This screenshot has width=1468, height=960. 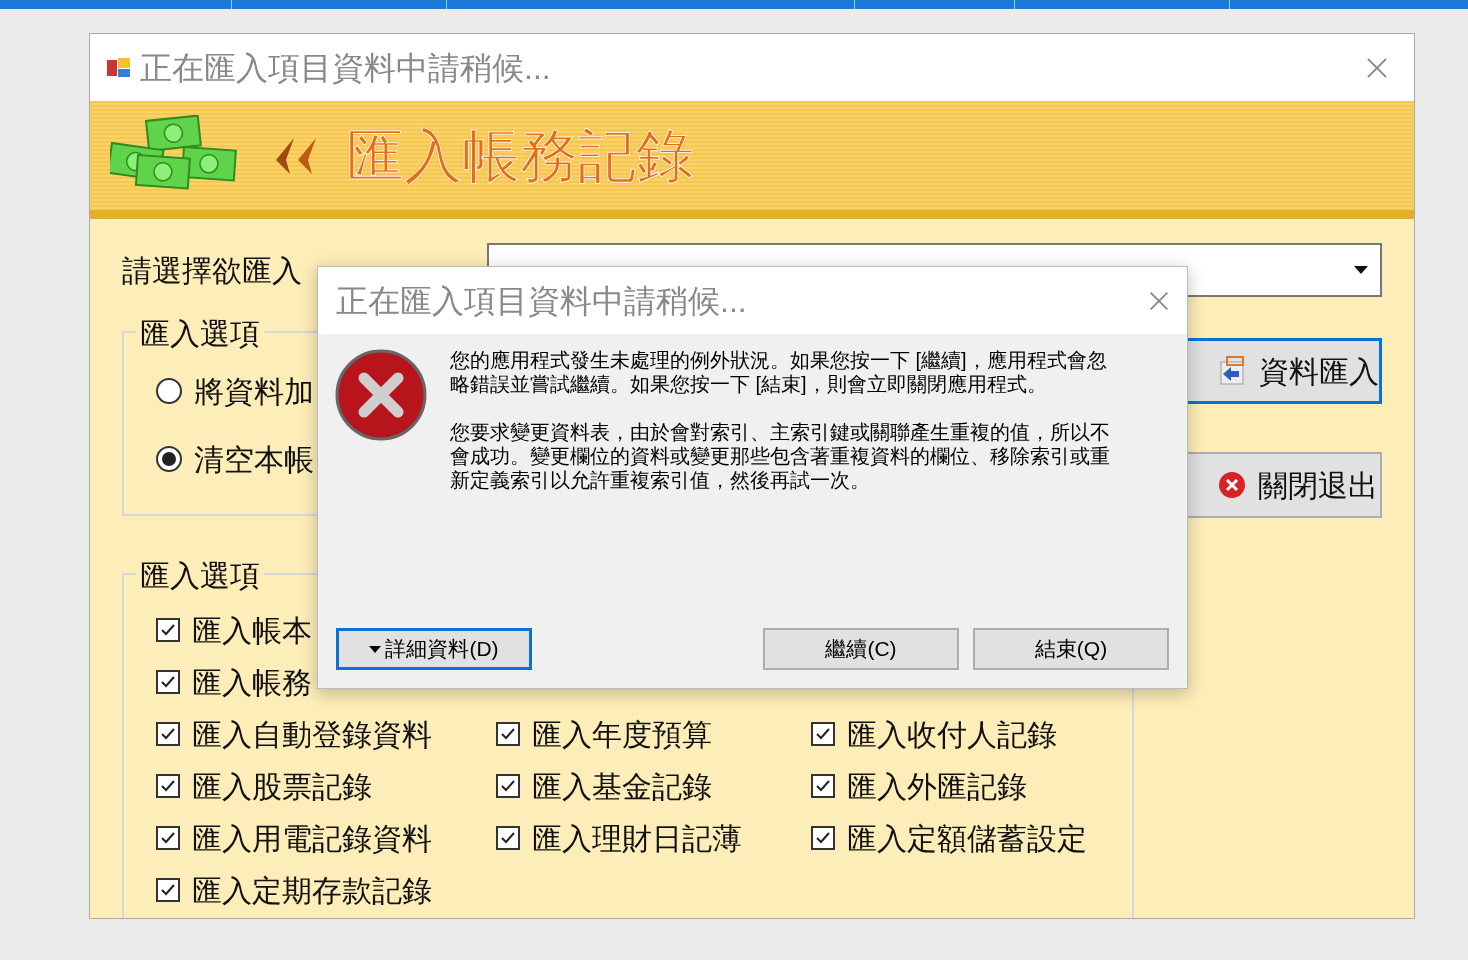 I want to click on checkbox-label: 匯入年度預算, so click(x=622, y=734).